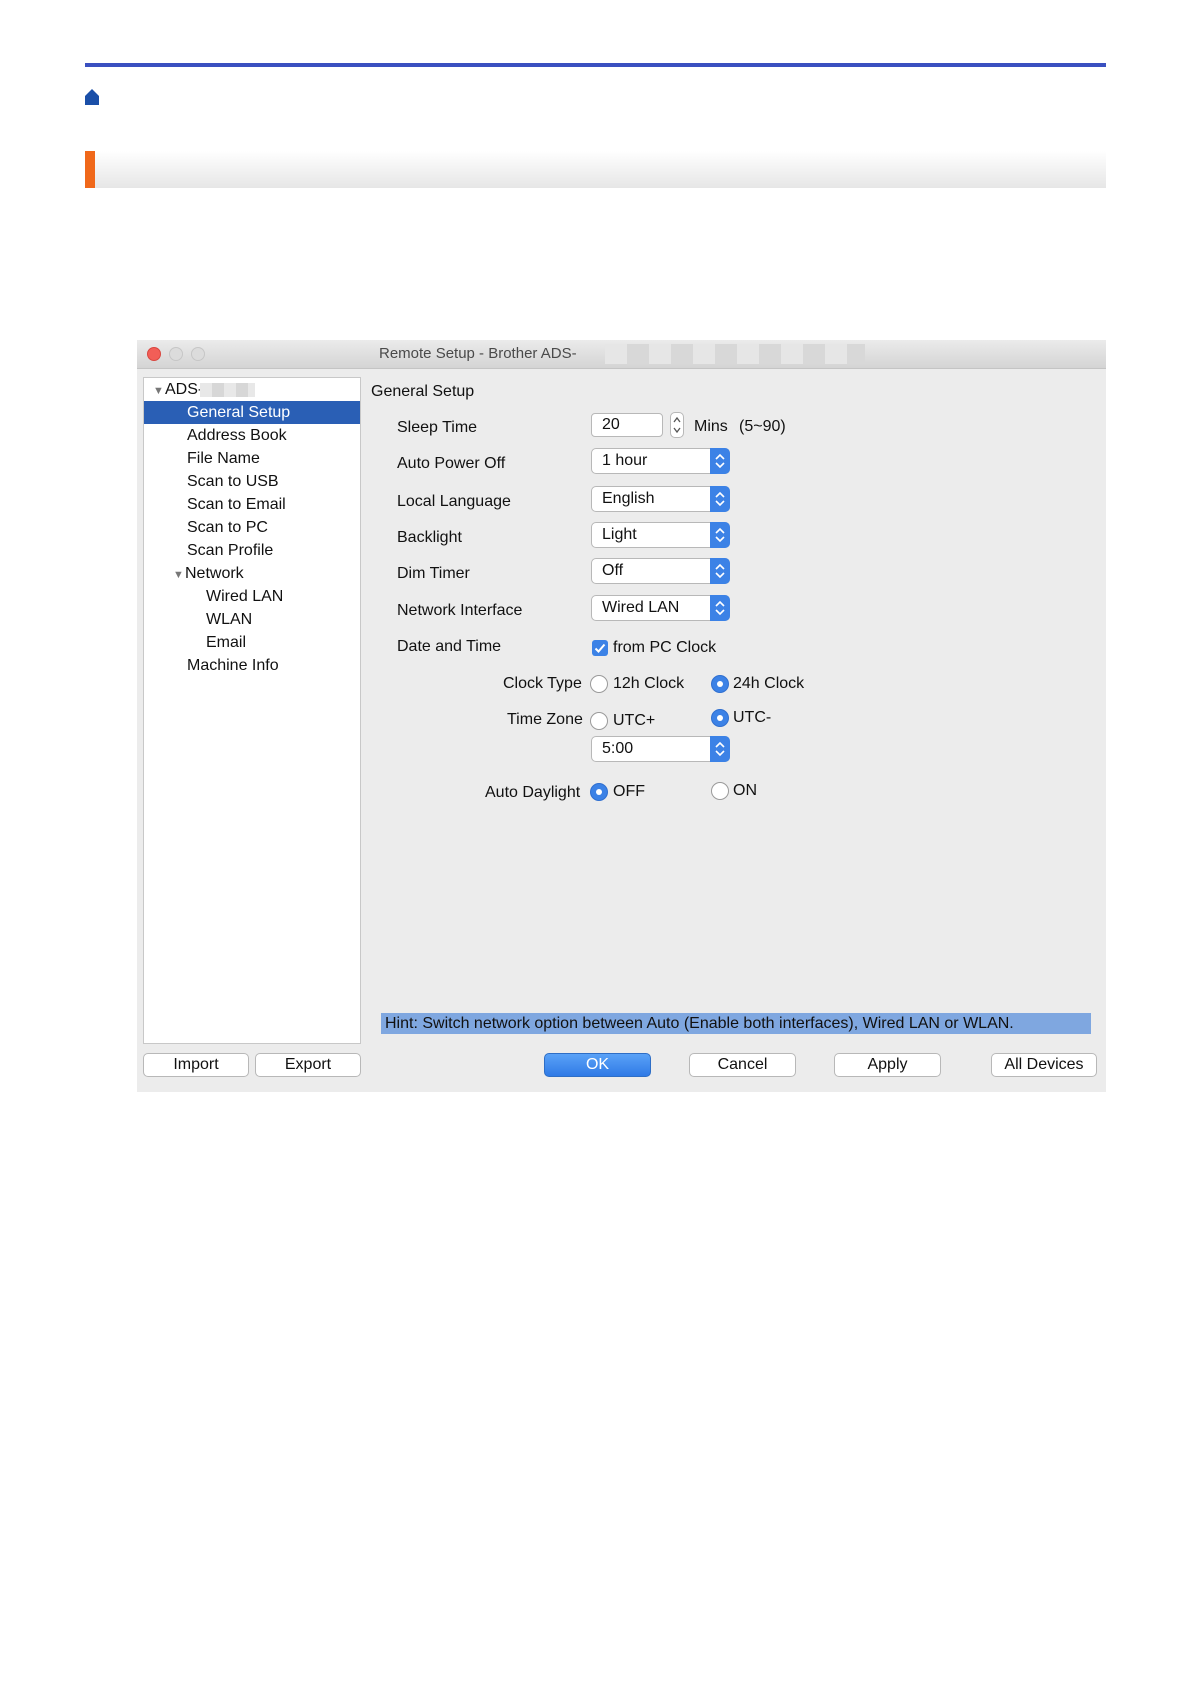  I want to click on auto-power-off-select: 1 hour, so click(660, 461).